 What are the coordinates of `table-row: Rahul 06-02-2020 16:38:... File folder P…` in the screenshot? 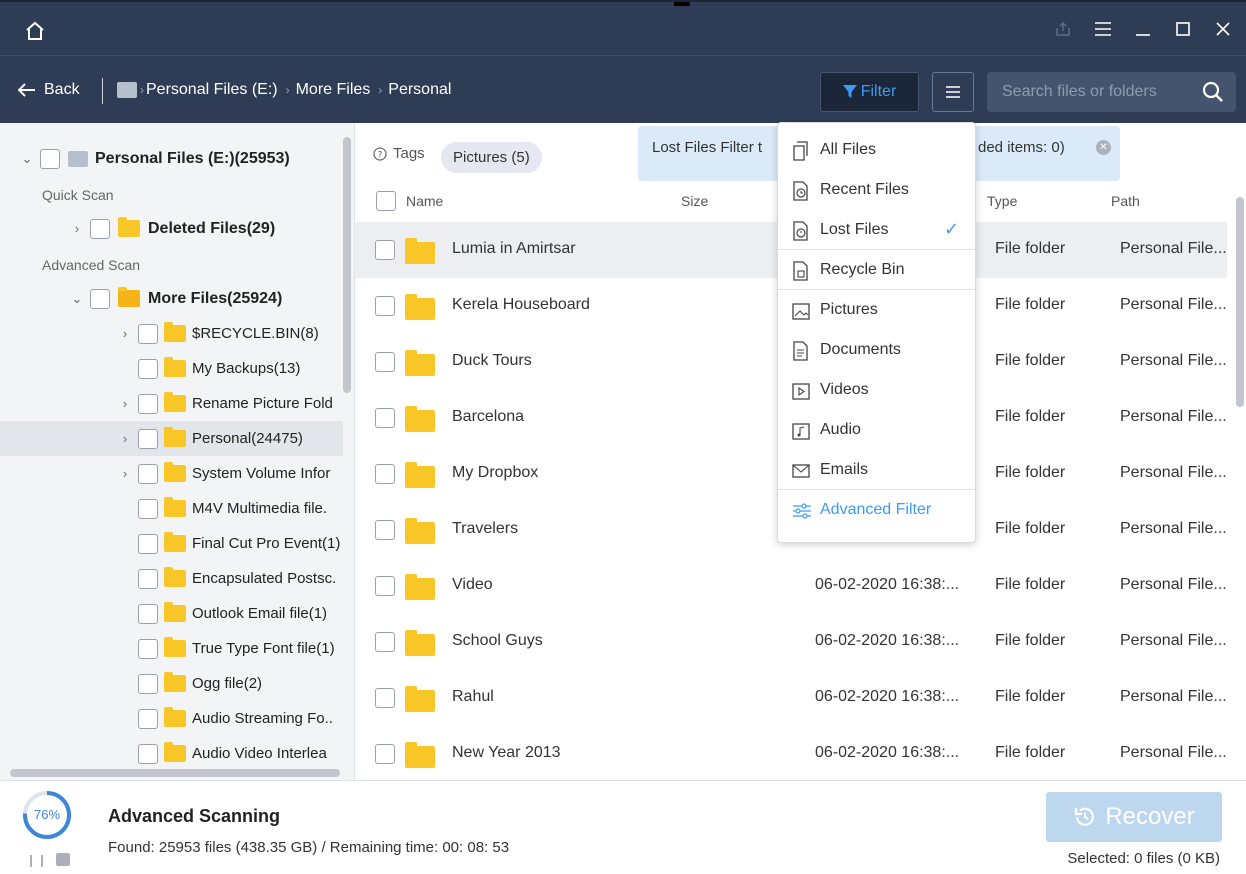 It's located at (791, 698).